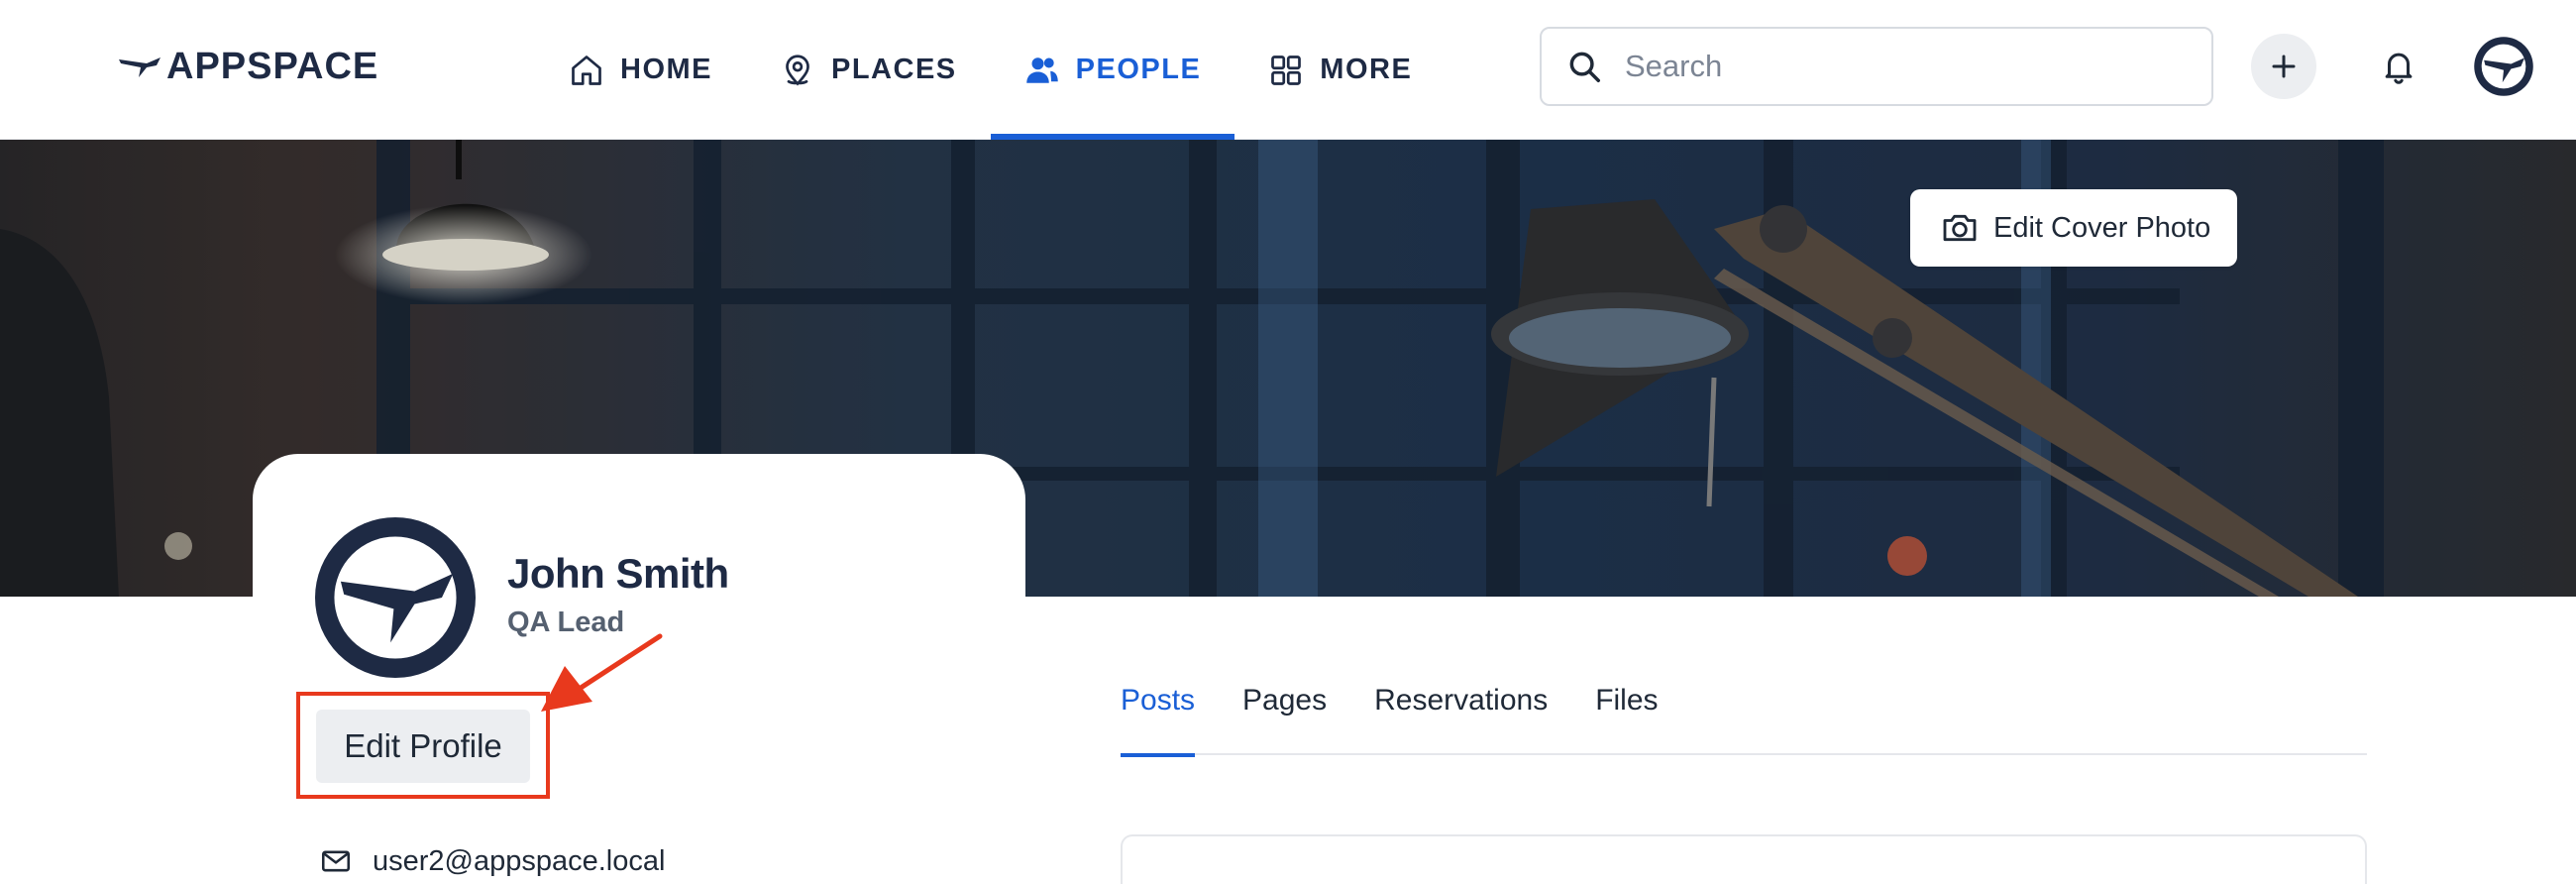  I want to click on nav-more: MORE, so click(1340, 70).